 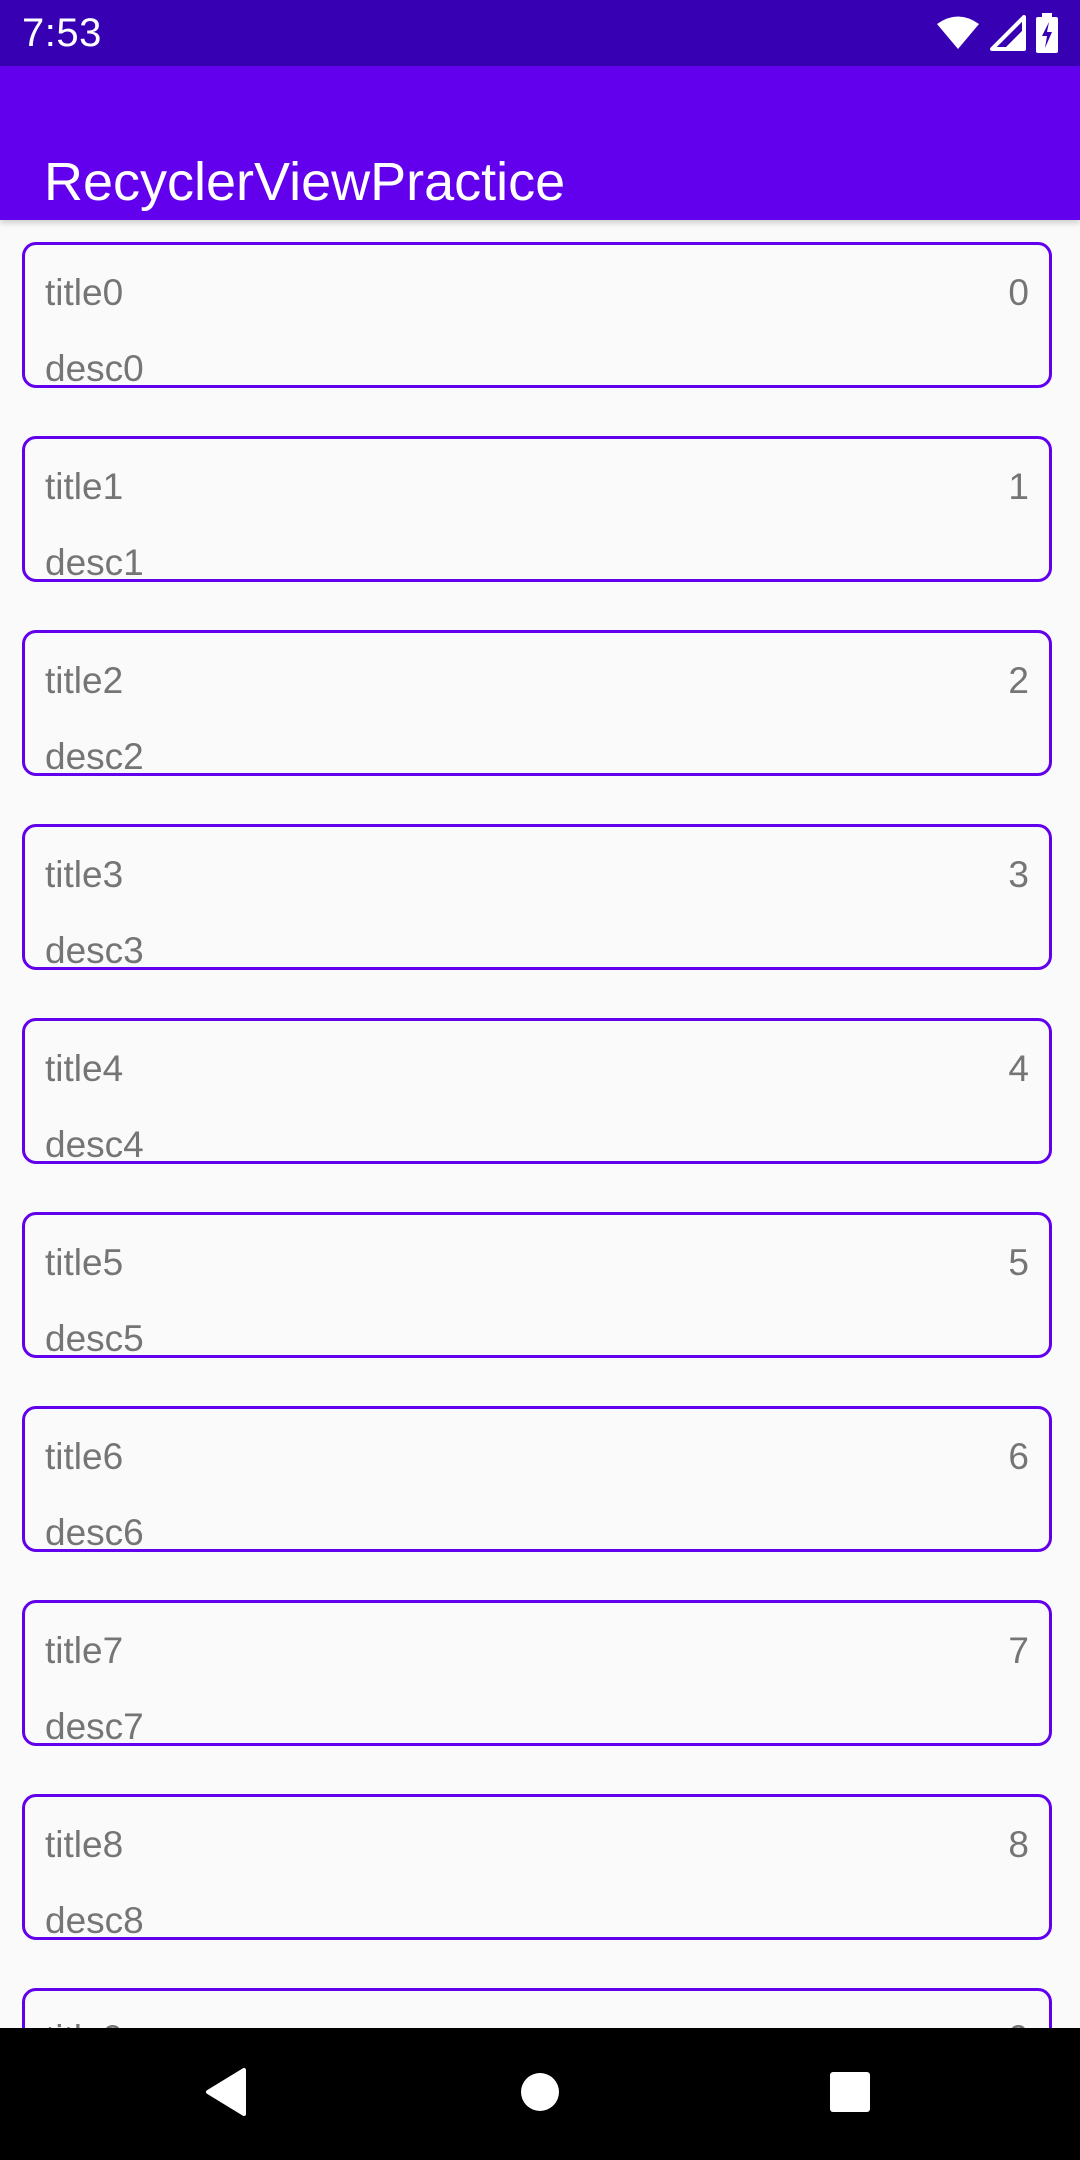 What do you see at coordinates (84, 486) in the screenshot?
I see `item-title: title1` at bounding box center [84, 486].